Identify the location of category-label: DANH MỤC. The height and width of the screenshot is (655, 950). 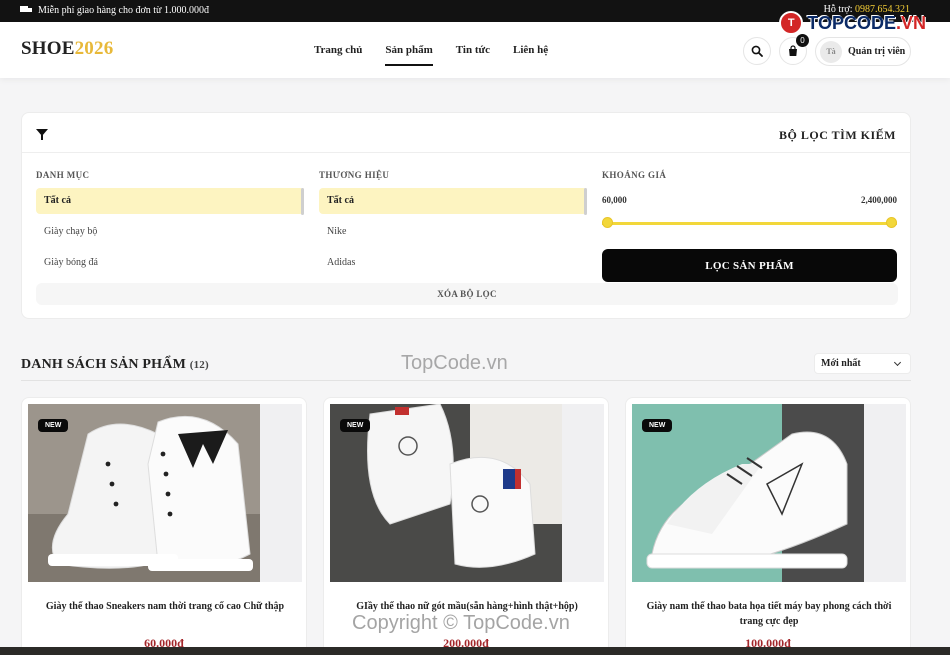
(63, 175).